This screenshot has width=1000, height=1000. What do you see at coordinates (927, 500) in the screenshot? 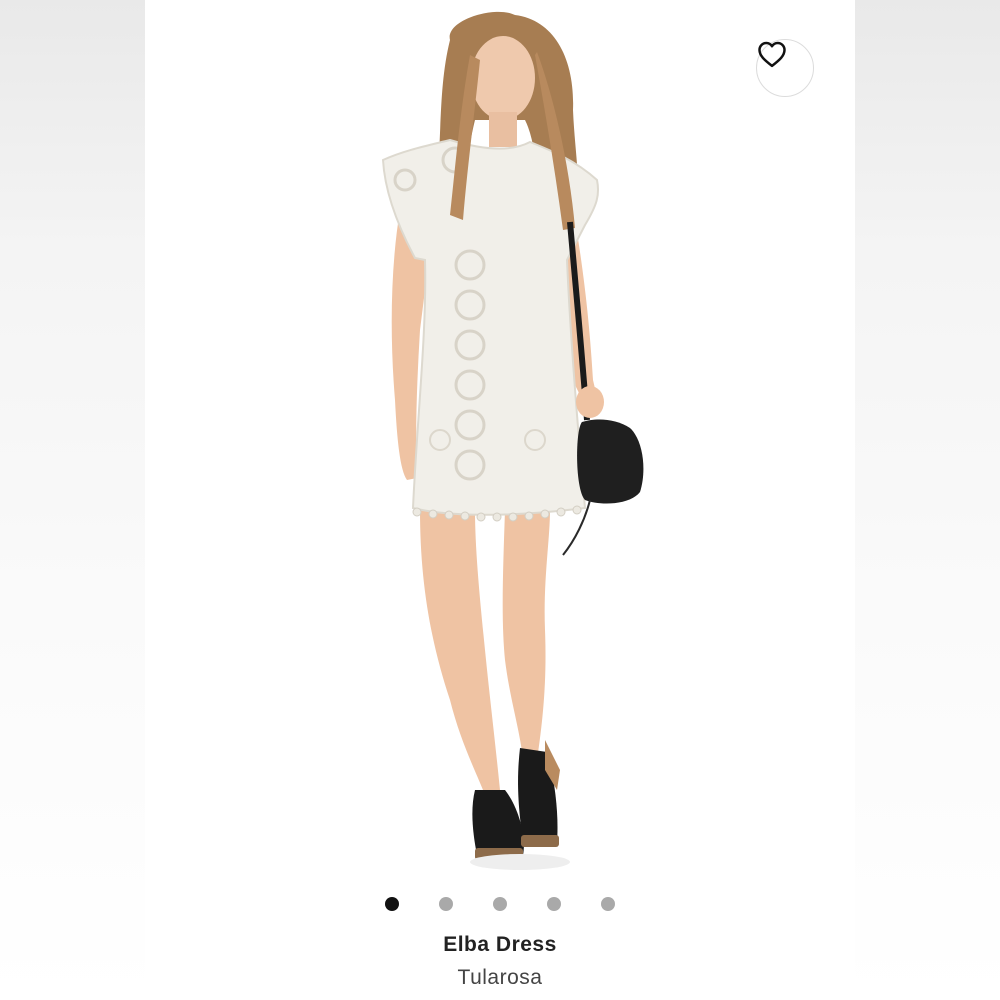
I see `background-blur-right` at bounding box center [927, 500].